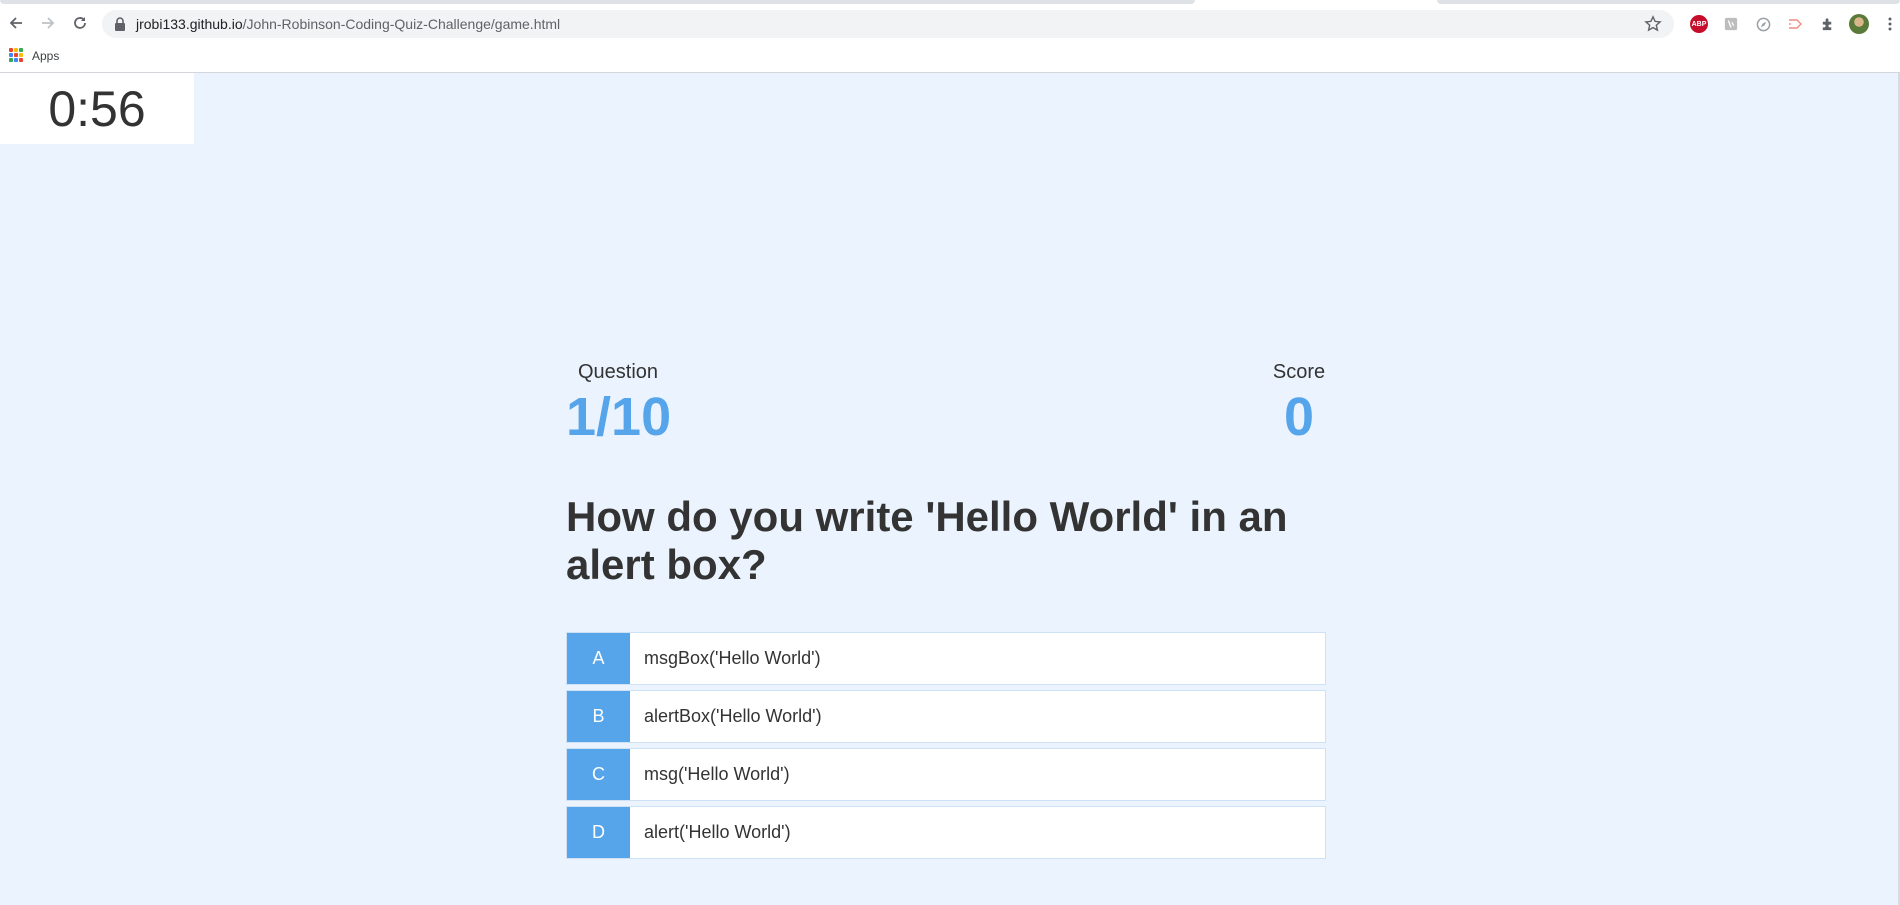 The height and width of the screenshot is (905, 1900). I want to click on apps-icon, so click(16, 55).